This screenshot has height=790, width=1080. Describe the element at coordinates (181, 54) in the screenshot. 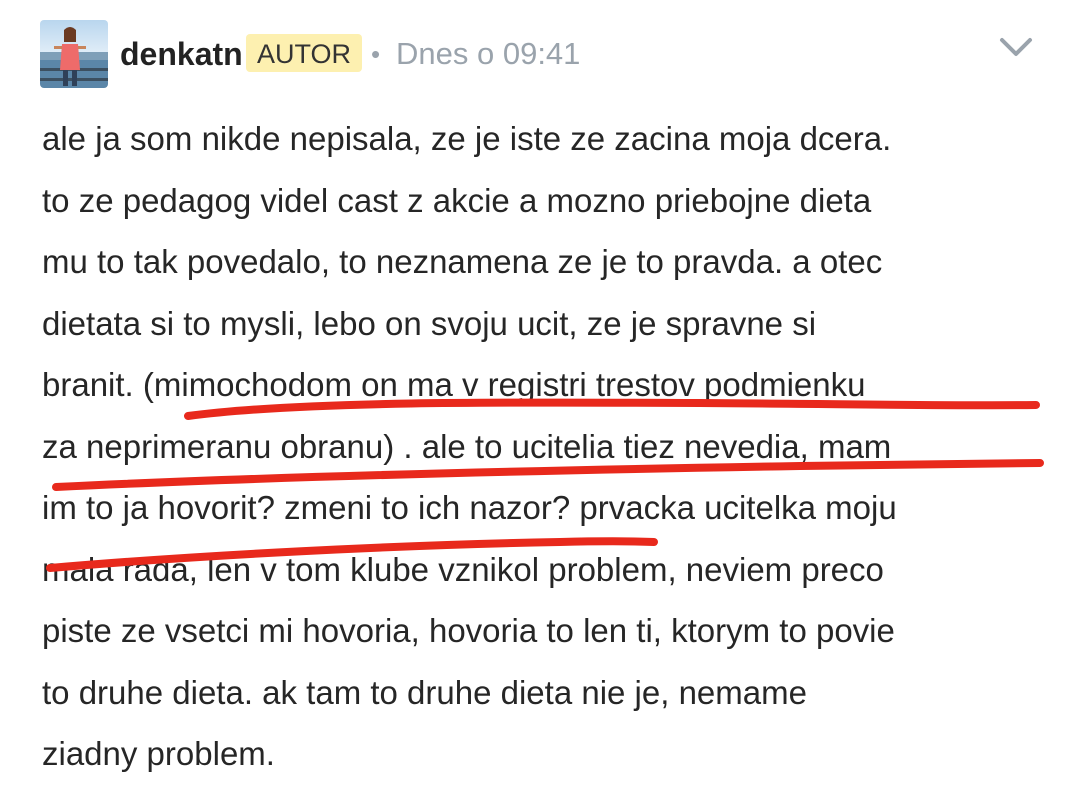

I see `author-username: denkatn` at that location.